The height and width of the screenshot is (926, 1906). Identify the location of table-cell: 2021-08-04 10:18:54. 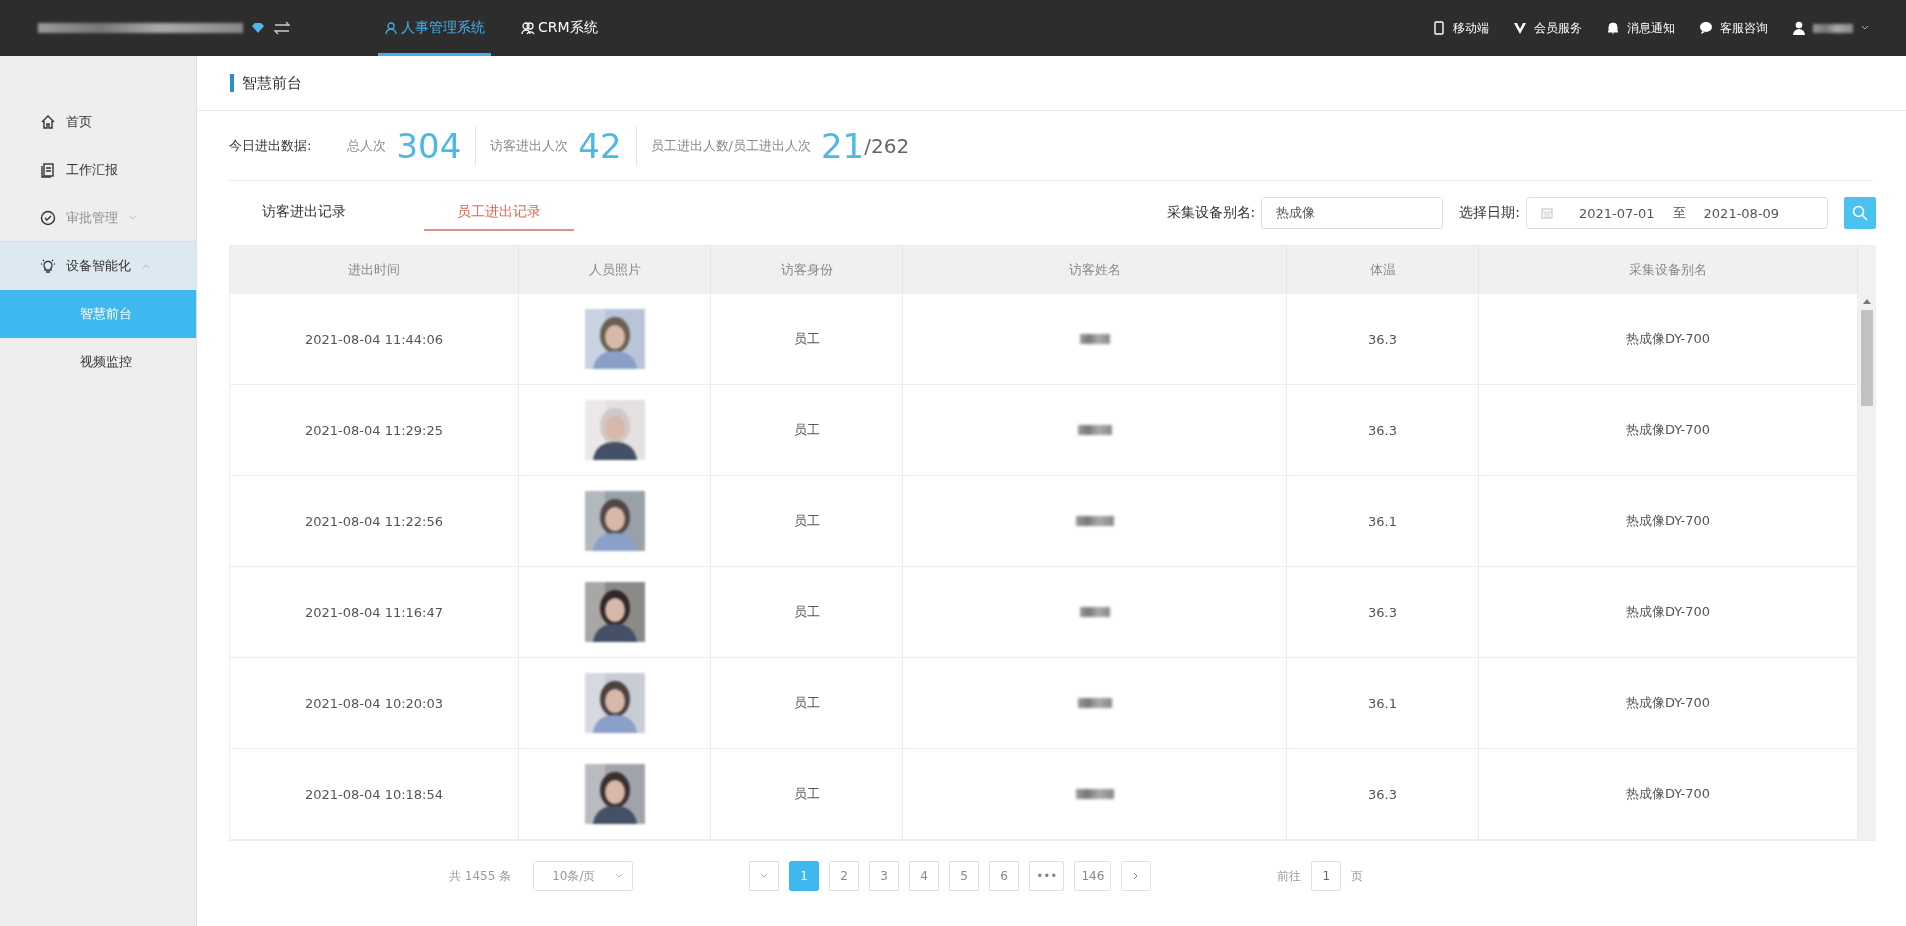
(374, 794).